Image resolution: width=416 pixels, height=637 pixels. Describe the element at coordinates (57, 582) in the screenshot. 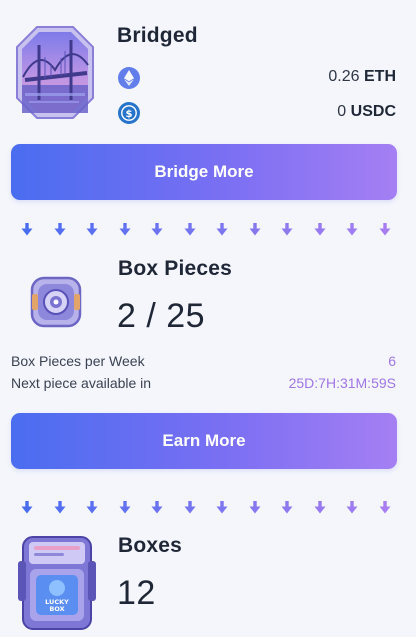

I see `lucky-box-artwork: LUCKY BOX` at that location.